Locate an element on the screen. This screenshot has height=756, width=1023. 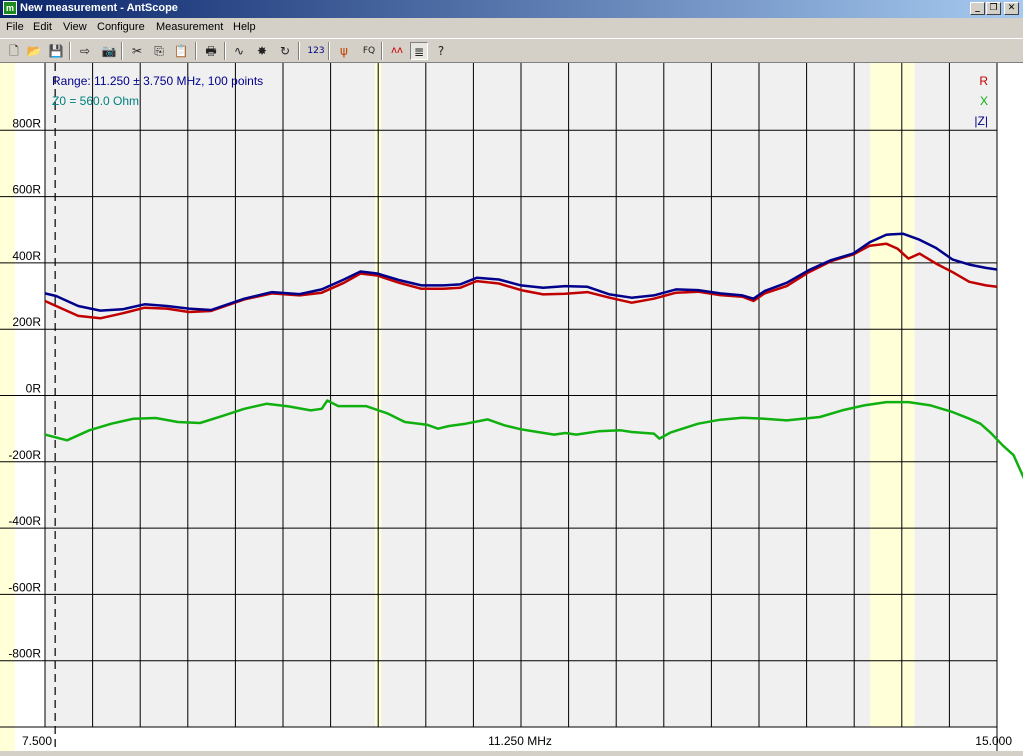
paste-icon: 📋 is located at coordinates (181, 51).